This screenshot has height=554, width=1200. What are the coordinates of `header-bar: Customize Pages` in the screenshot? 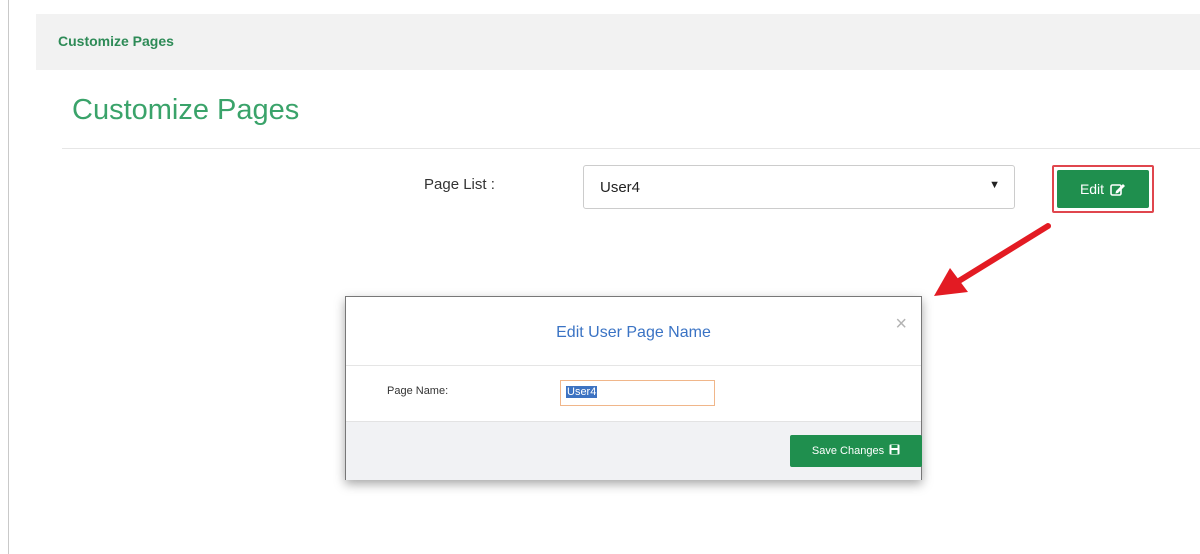 It's located at (618, 42).